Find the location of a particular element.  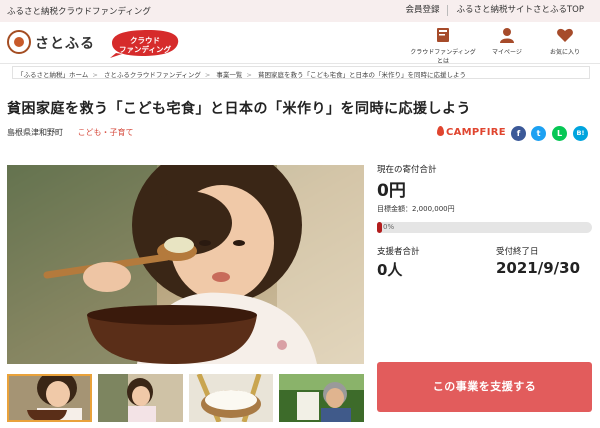

current-total-label: 現在の寄付合計 is located at coordinates (407, 170).